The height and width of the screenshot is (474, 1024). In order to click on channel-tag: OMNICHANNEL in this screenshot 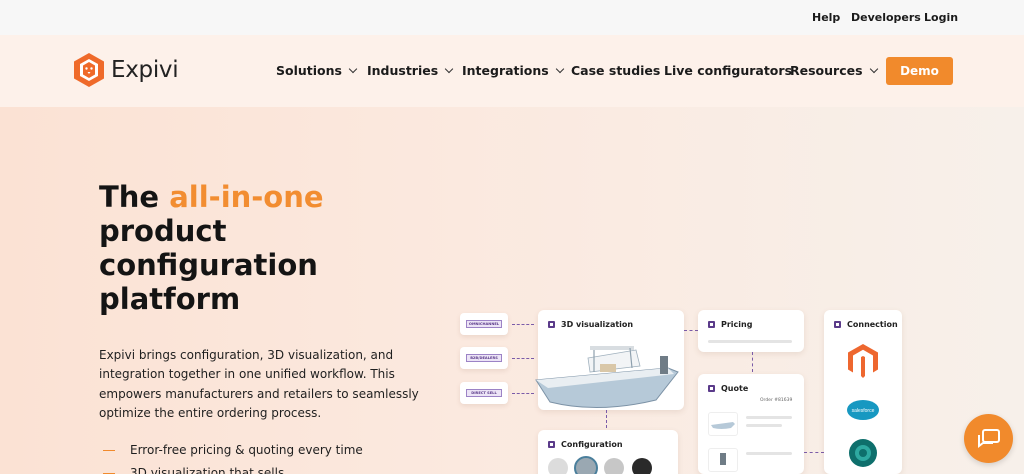, I will do `click(484, 324)`.